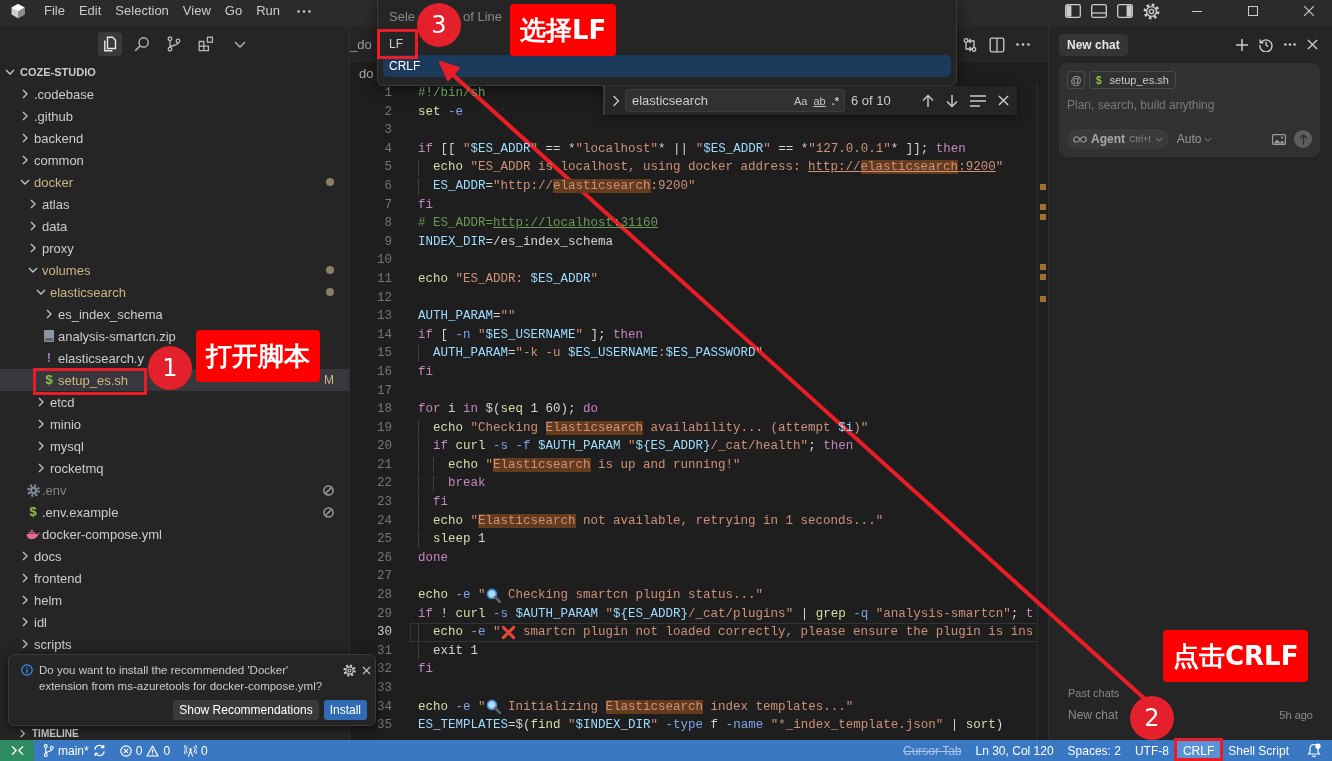 The image size is (1332, 761). Describe the element at coordinates (1253, 11) in the screenshot. I see `maximize-icon` at that location.